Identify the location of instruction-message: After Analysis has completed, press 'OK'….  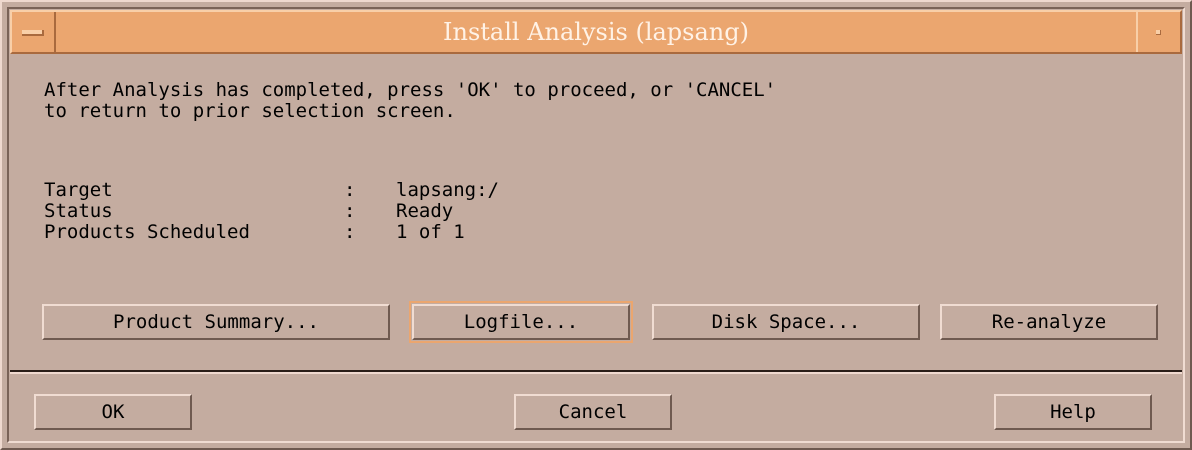
(410, 101).